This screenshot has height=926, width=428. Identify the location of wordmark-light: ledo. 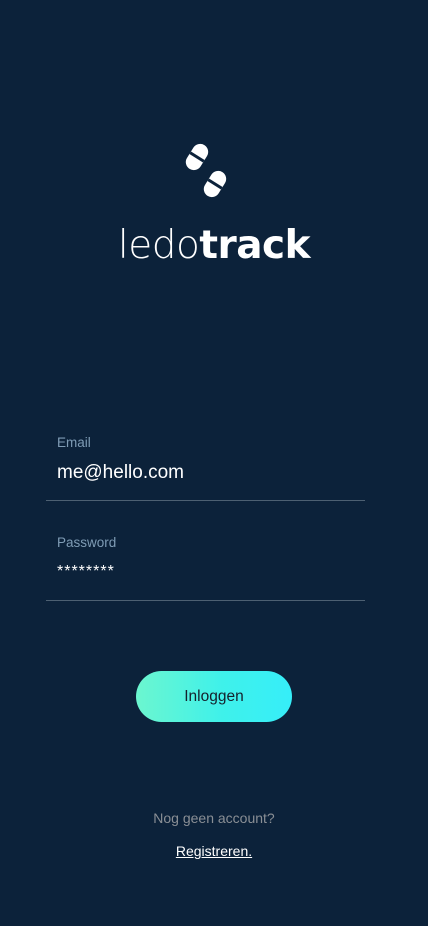
(158, 245).